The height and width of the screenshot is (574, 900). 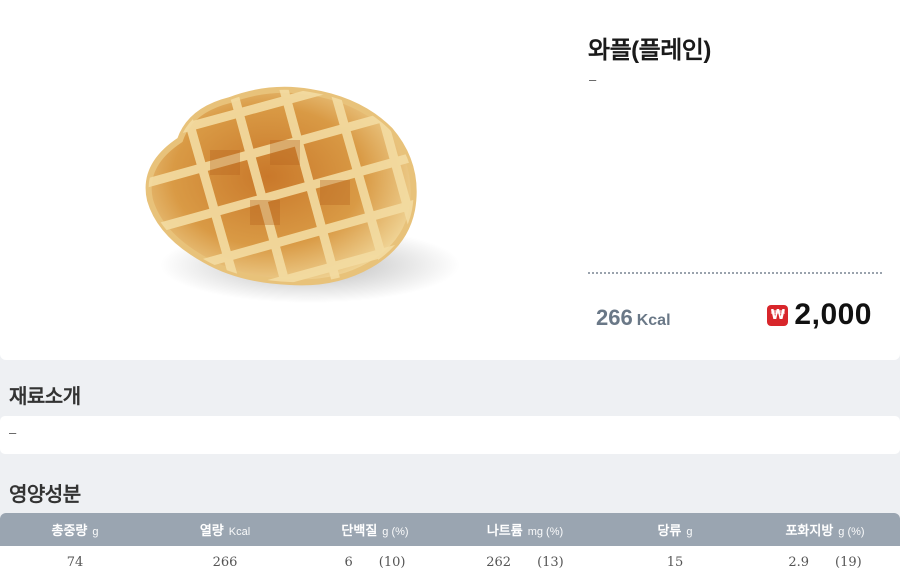 I want to click on calorie-info: 266 Kcal, so click(x=633, y=318).